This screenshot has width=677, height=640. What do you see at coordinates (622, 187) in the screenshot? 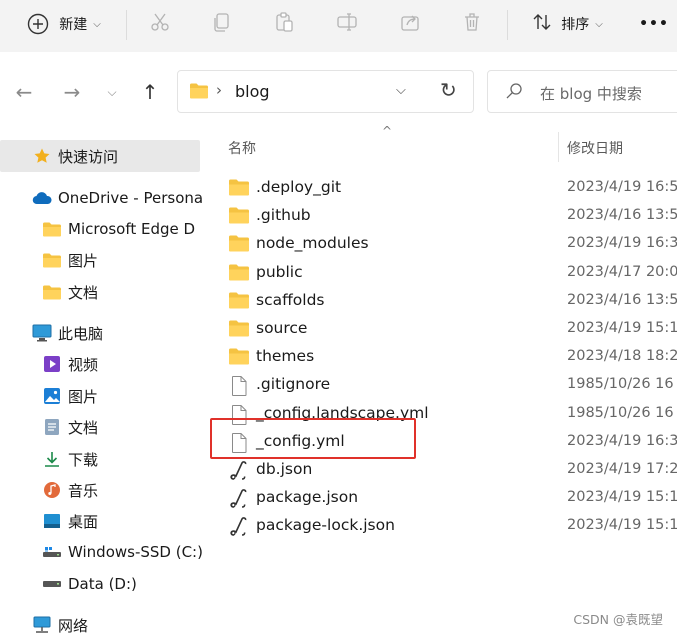
I see `file-date-modified: 2023/4/19 16:5` at bounding box center [622, 187].